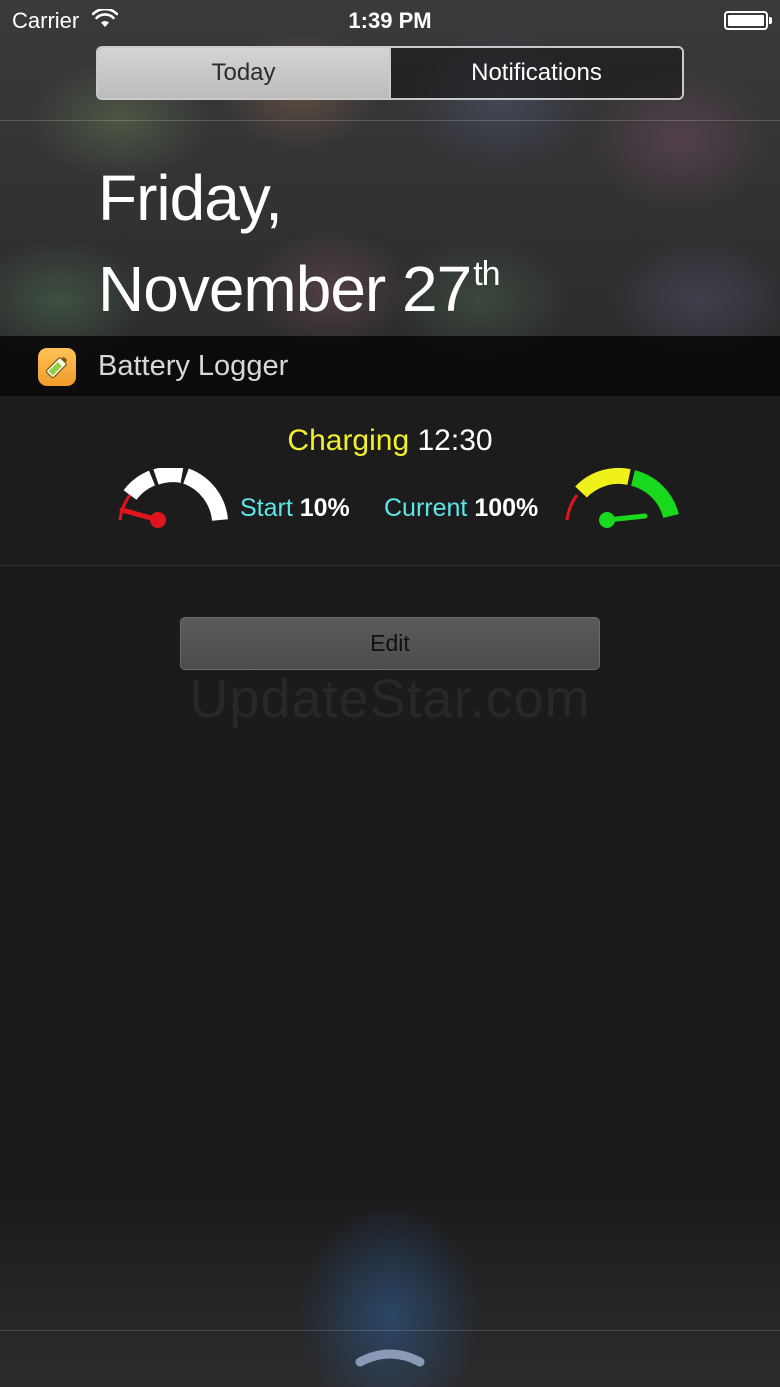 The height and width of the screenshot is (1387, 780). What do you see at coordinates (190, 198) in the screenshot?
I see `date-weekday: Friday,` at bounding box center [190, 198].